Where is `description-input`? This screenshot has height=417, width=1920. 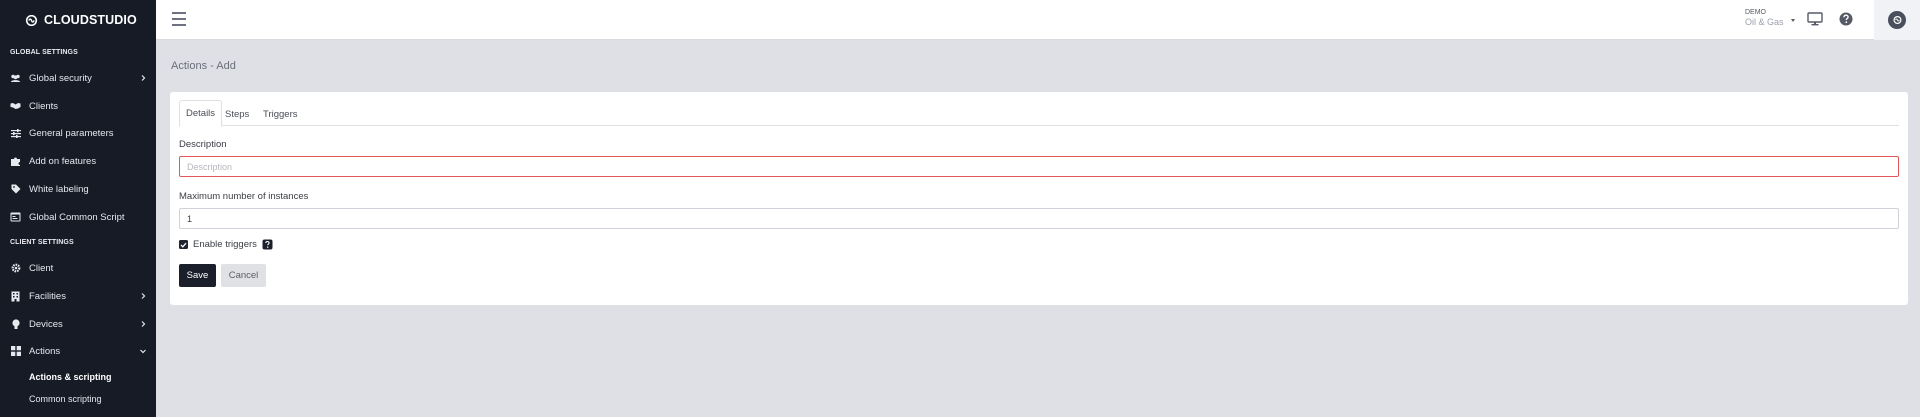 description-input is located at coordinates (1039, 166).